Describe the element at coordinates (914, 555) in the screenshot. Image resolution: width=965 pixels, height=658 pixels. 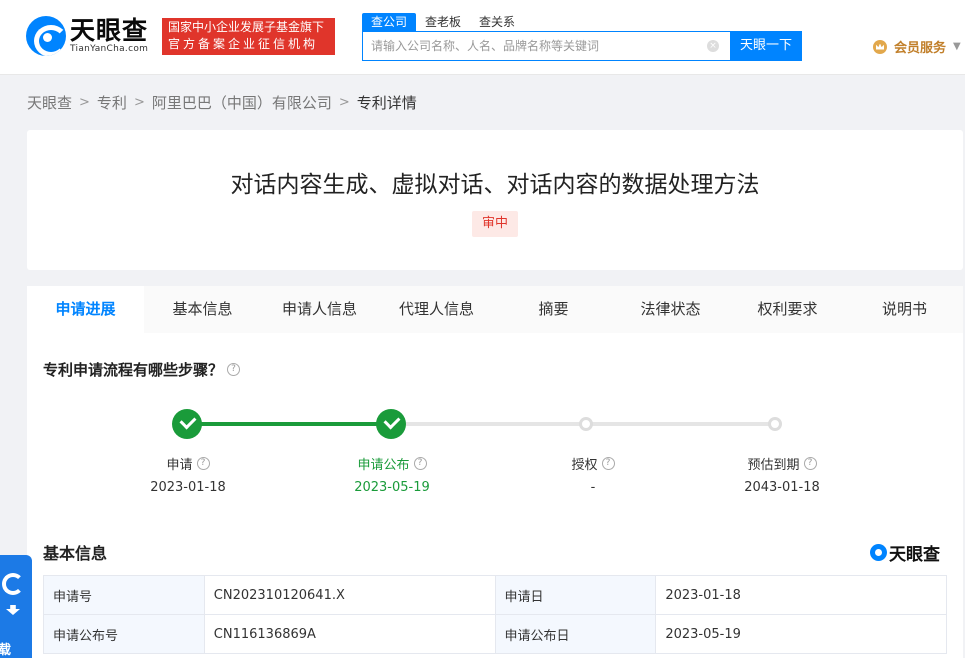
I see `watermark-text: 天眼查` at that location.